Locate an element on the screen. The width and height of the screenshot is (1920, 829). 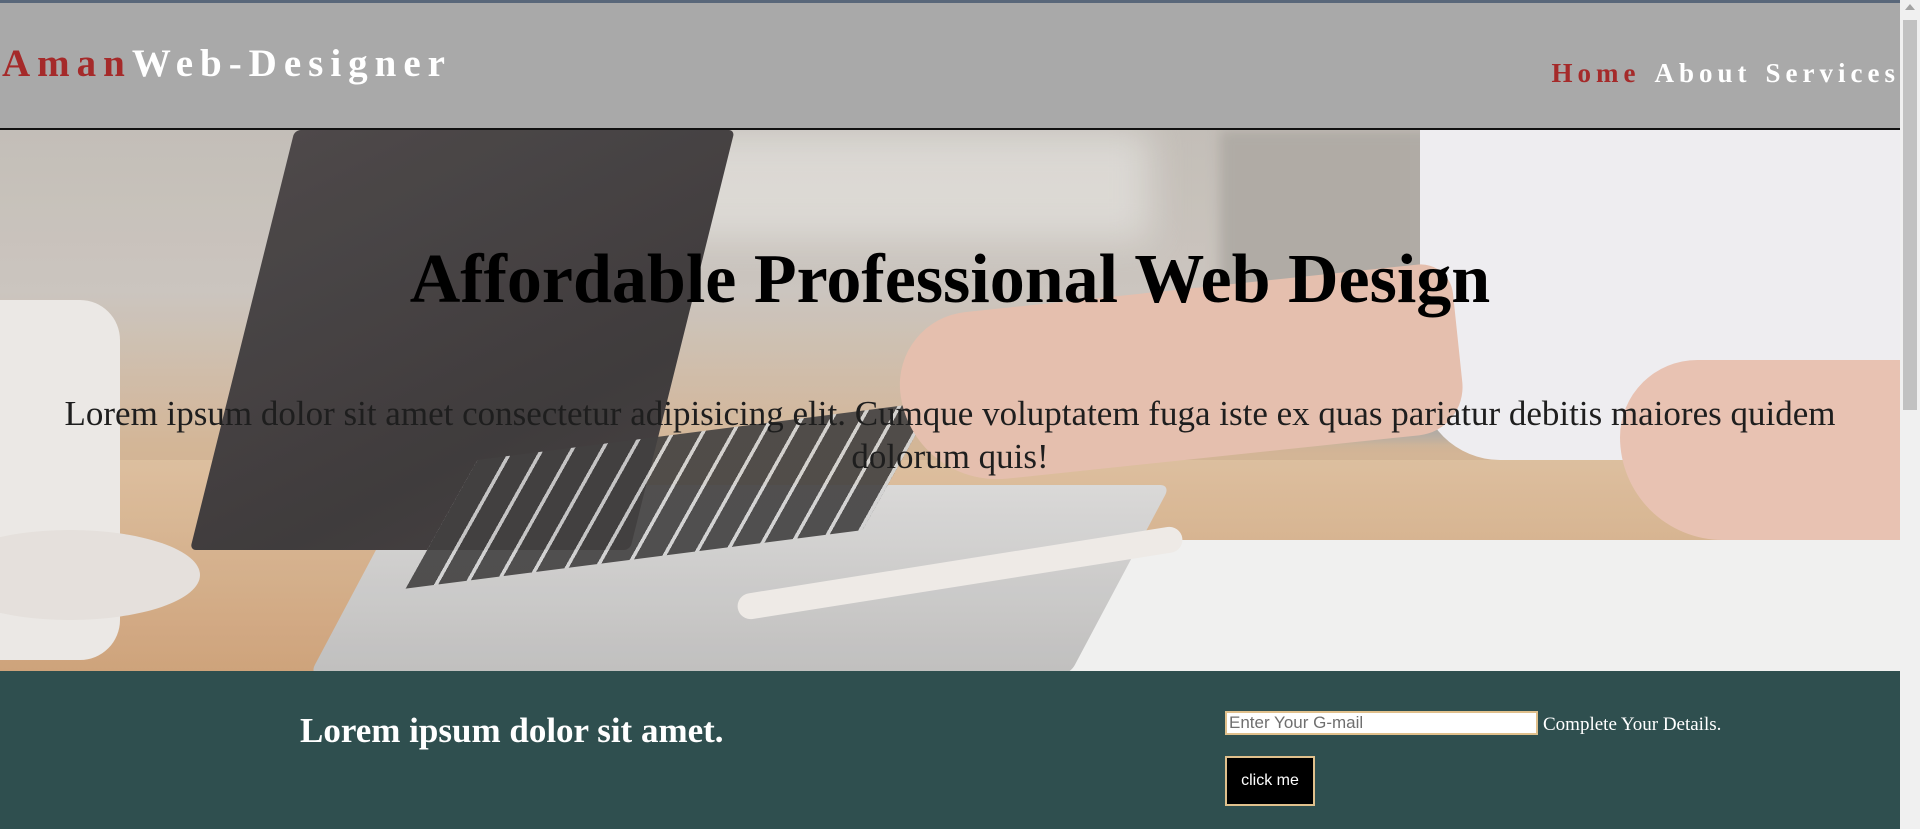
logo-text: Web-Designer is located at coordinates (291, 63).